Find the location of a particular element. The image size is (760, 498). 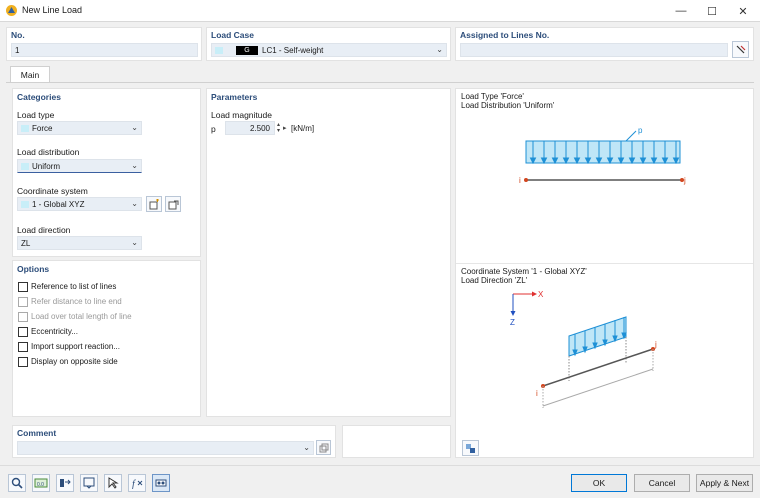

coord-system-value: 1 - Global XYZ is located at coordinates (58, 204).